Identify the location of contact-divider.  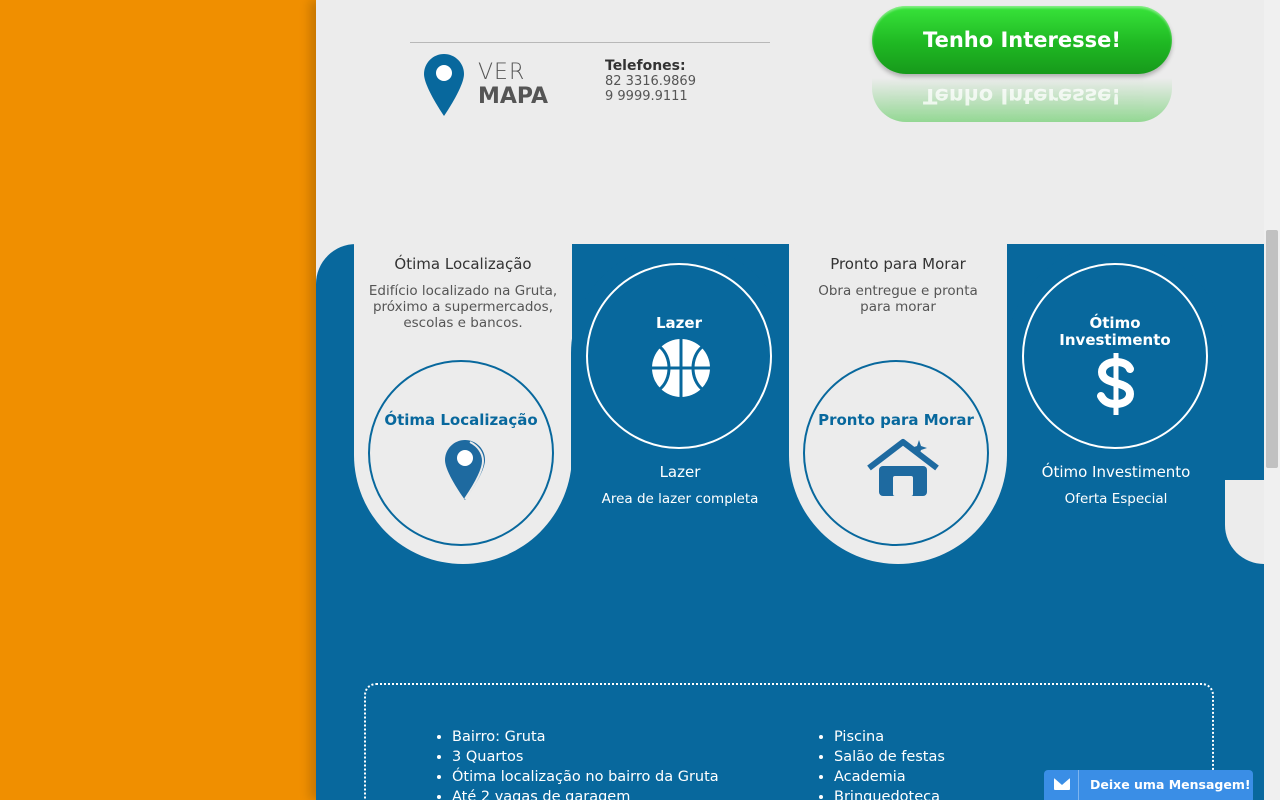
(590, 42).